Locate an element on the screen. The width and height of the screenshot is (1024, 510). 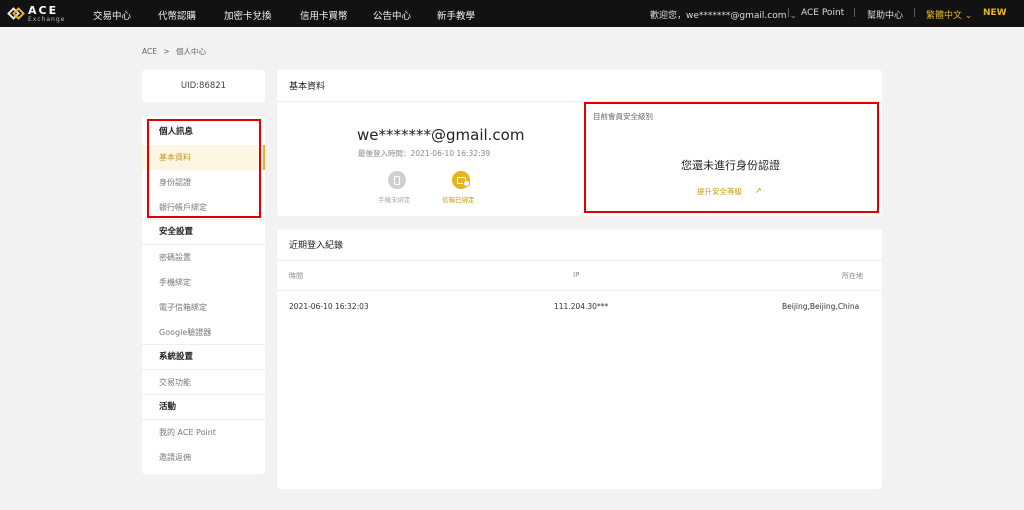
account-email: we*******@gmail.com is located at coordinates (441, 135).